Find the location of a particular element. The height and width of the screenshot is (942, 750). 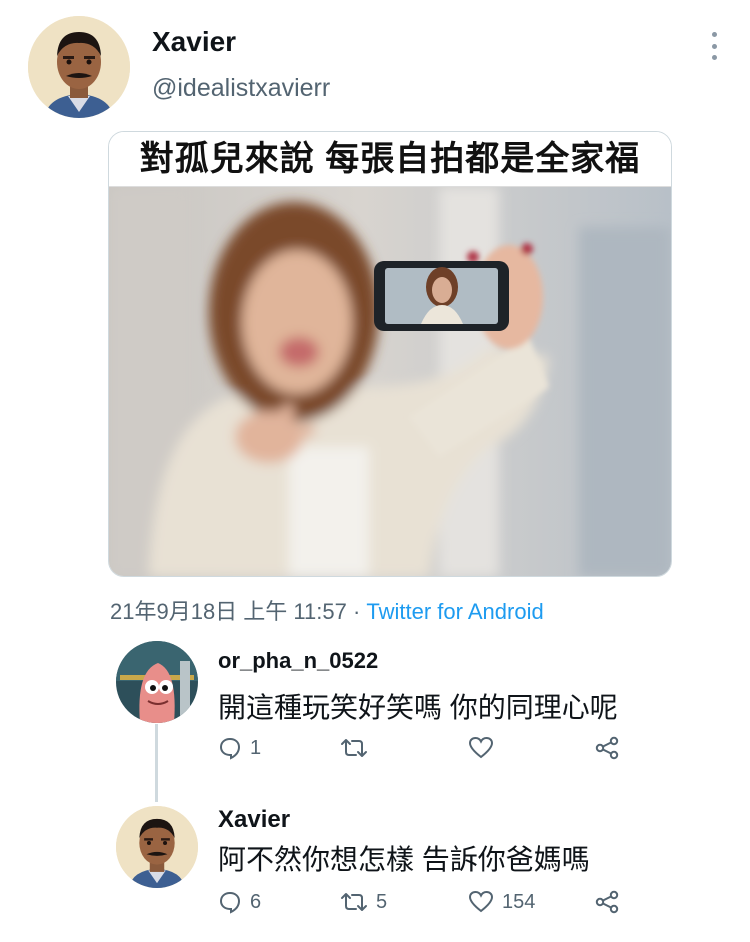

tweet-metadata: 21年9月18日 上午 11:57 · Twitter for Android is located at coordinates (327, 610).